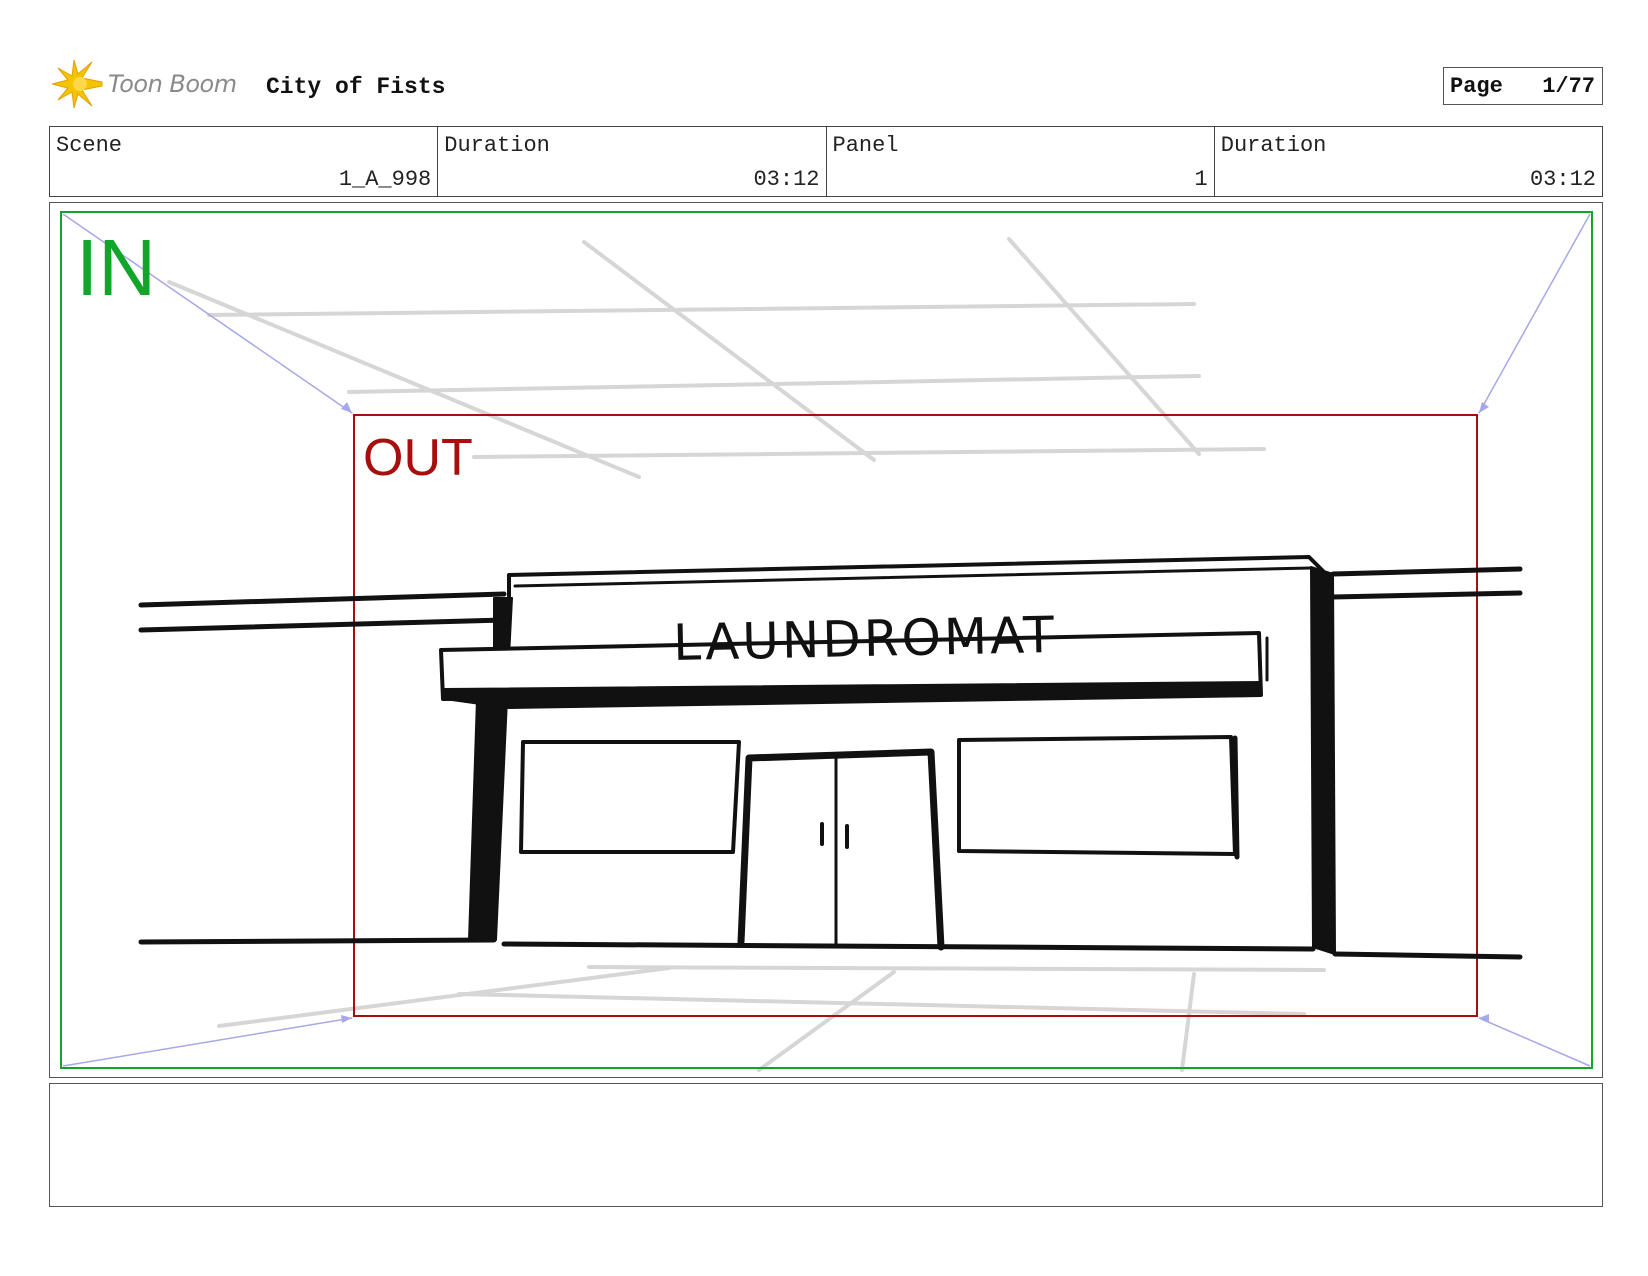 The width and height of the screenshot is (1648, 1276). Describe the element at coordinates (172, 84) in the screenshot. I see `logo-text: Toon Boom` at that location.